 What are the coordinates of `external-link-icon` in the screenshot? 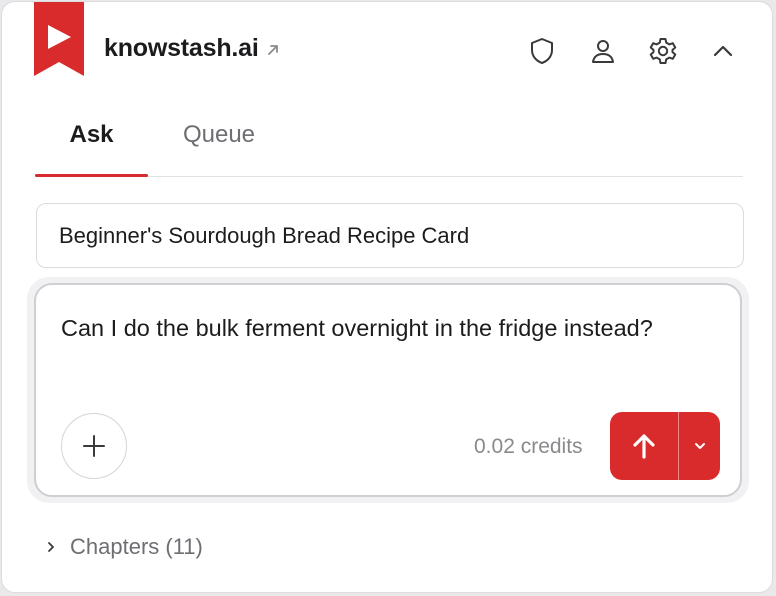 It's located at (272, 50).